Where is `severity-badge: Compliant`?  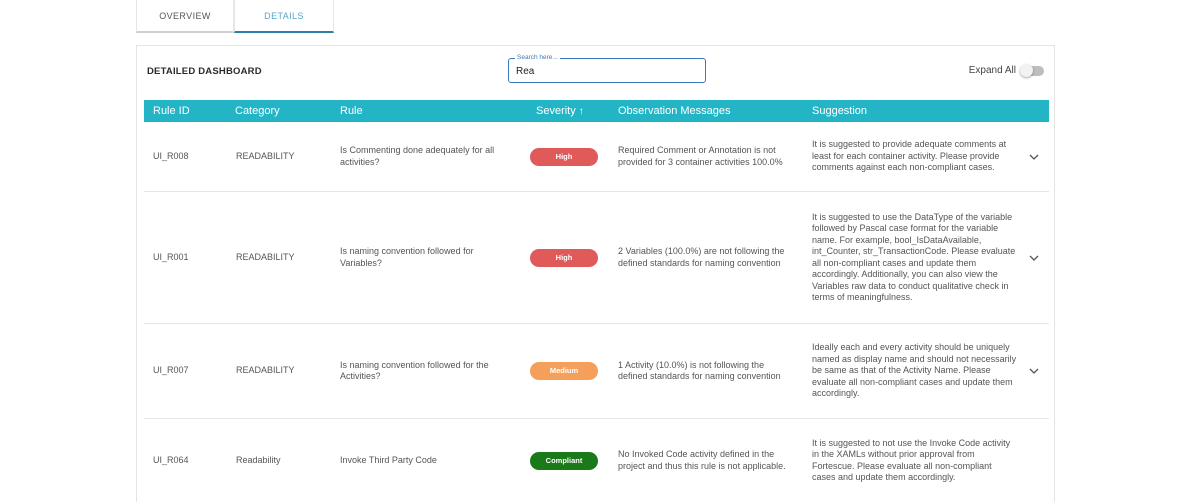 severity-badge: Compliant is located at coordinates (564, 460).